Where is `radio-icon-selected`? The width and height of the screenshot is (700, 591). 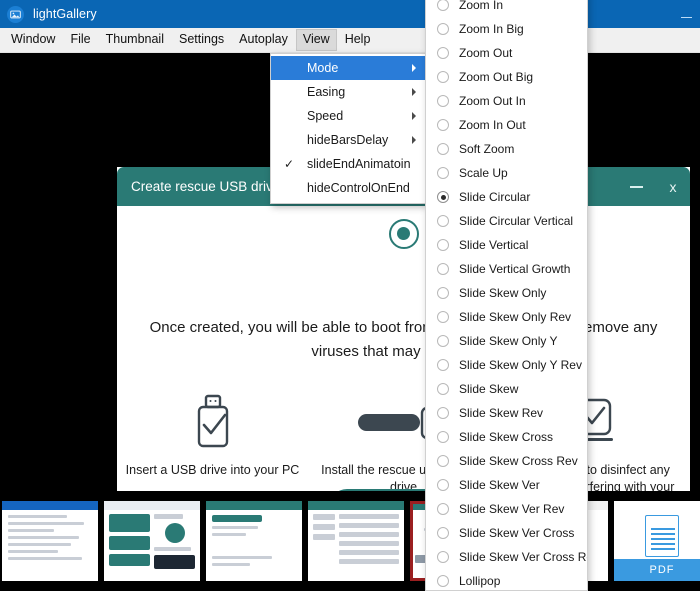
radio-icon-selected is located at coordinates (443, 197).